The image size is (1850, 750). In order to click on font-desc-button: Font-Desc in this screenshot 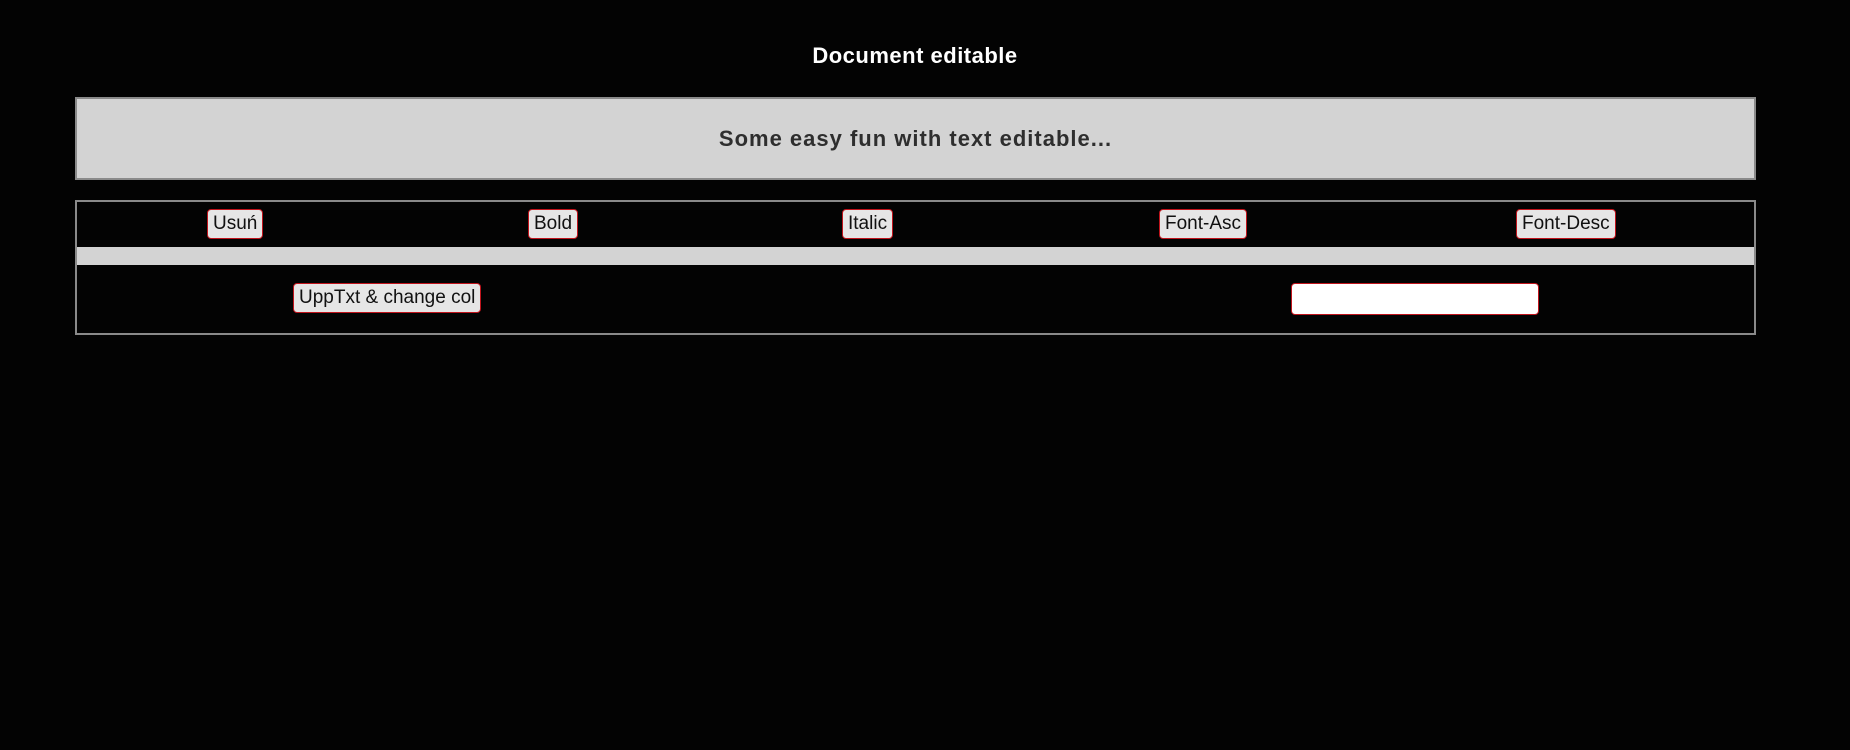, I will do `click(1566, 224)`.